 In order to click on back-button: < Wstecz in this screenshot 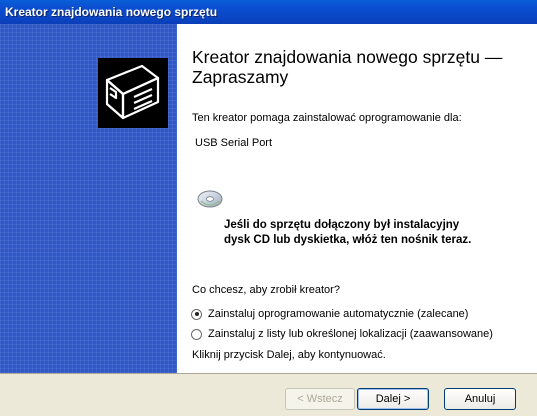, I will do `click(320, 399)`.